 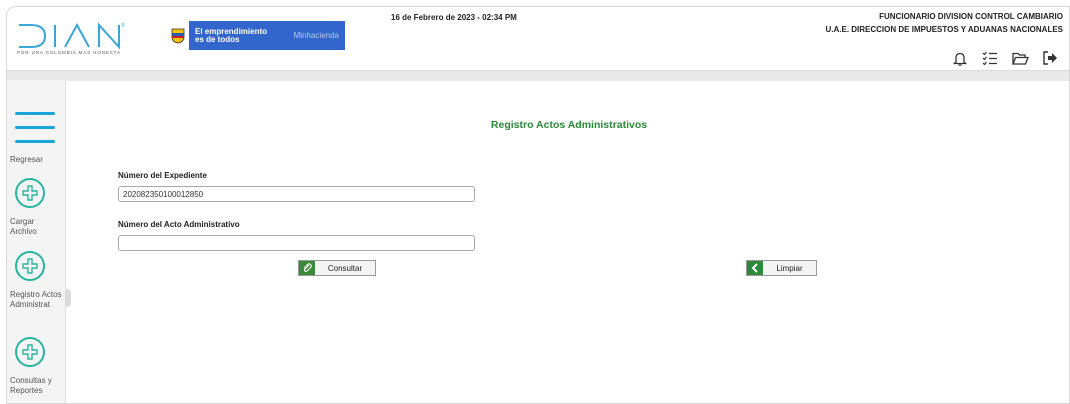 I want to click on sidebar-item-back: Regresar, so click(x=36, y=160).